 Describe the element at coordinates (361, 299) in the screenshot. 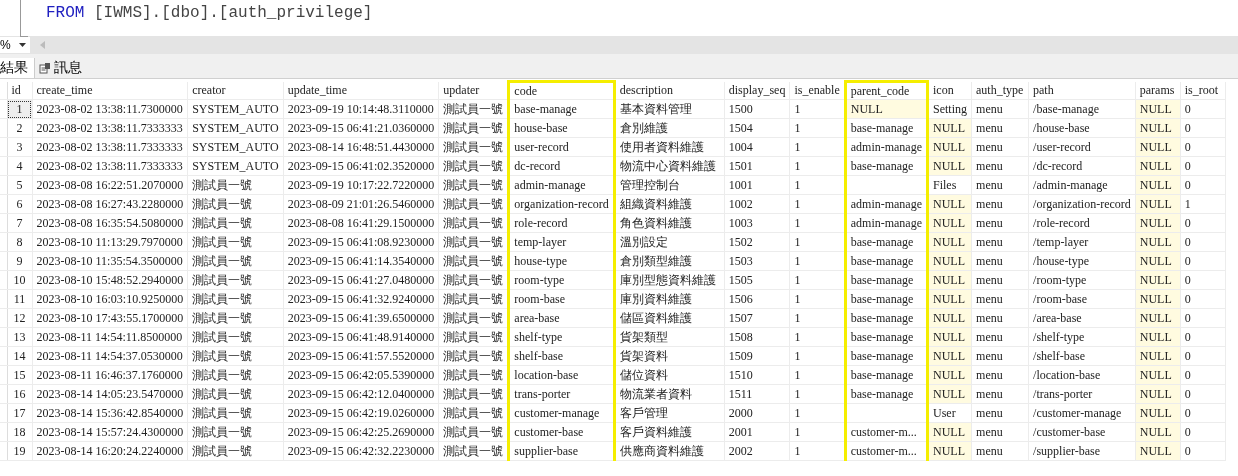

I see `table-cell: 2023-09-15 06:41:32.9240000` at that location.